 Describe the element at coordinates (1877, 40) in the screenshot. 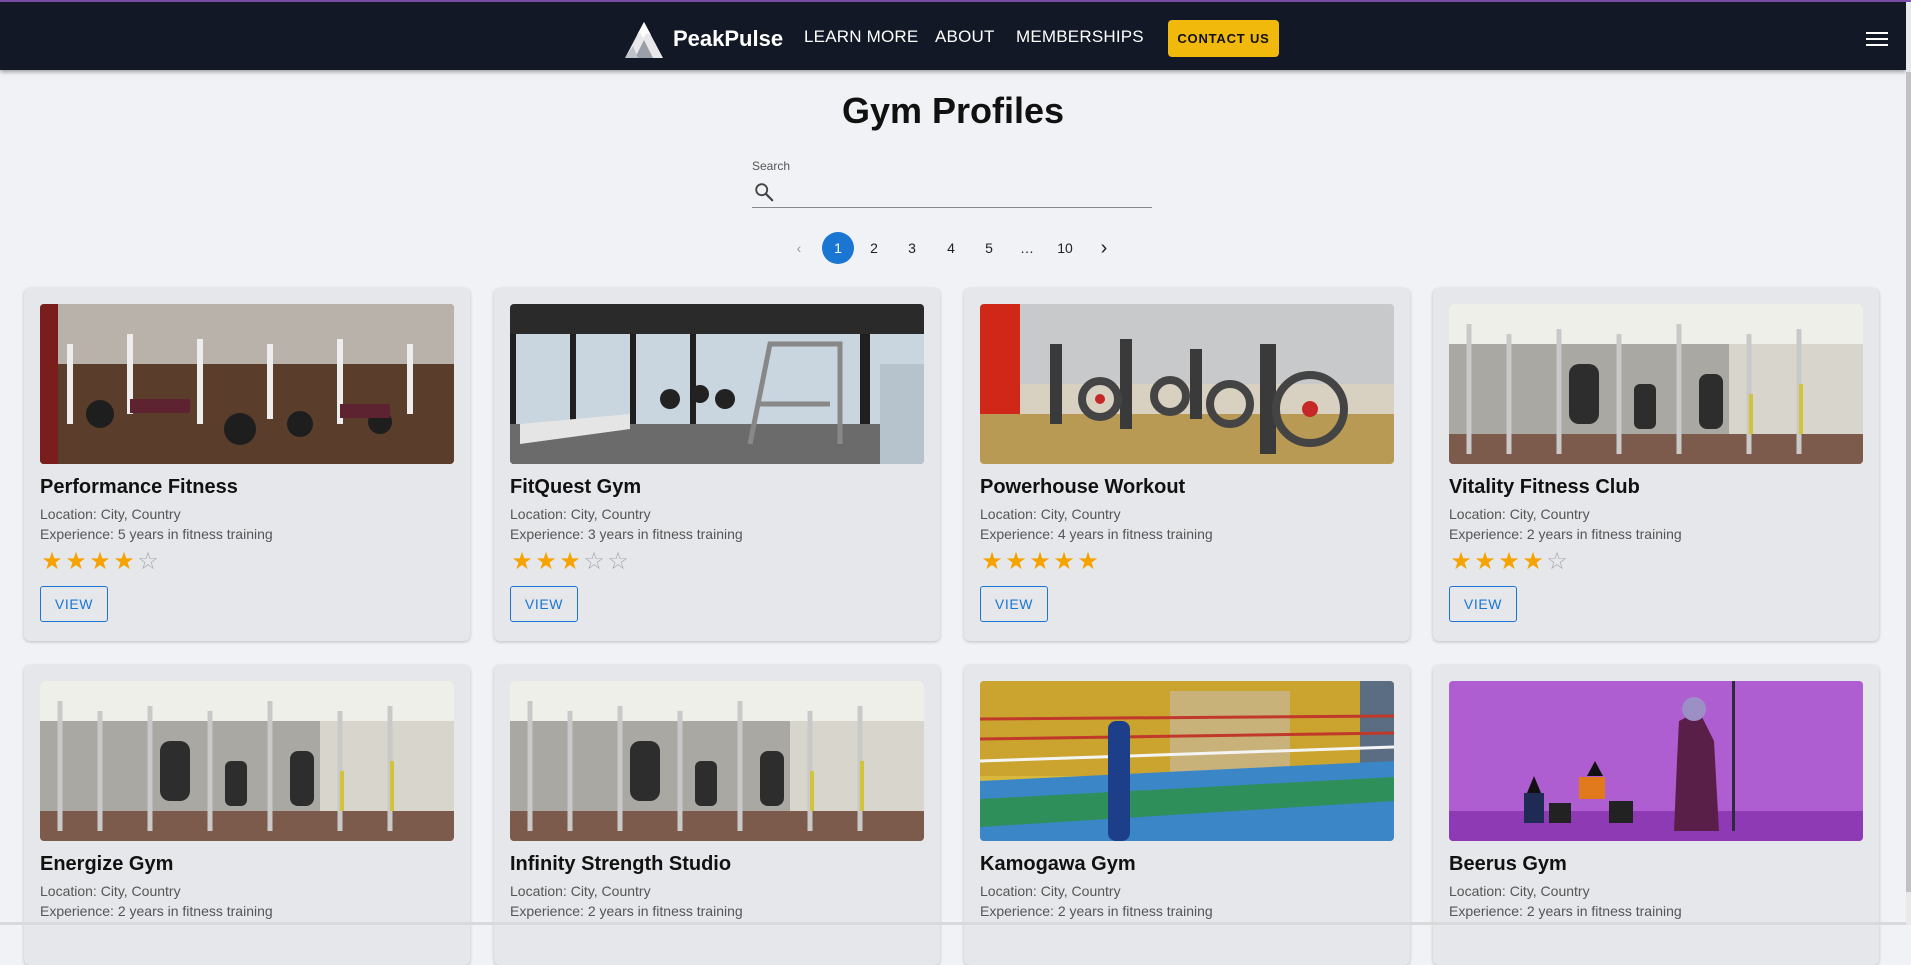

I see `hamburger-menu-icon` at that location.